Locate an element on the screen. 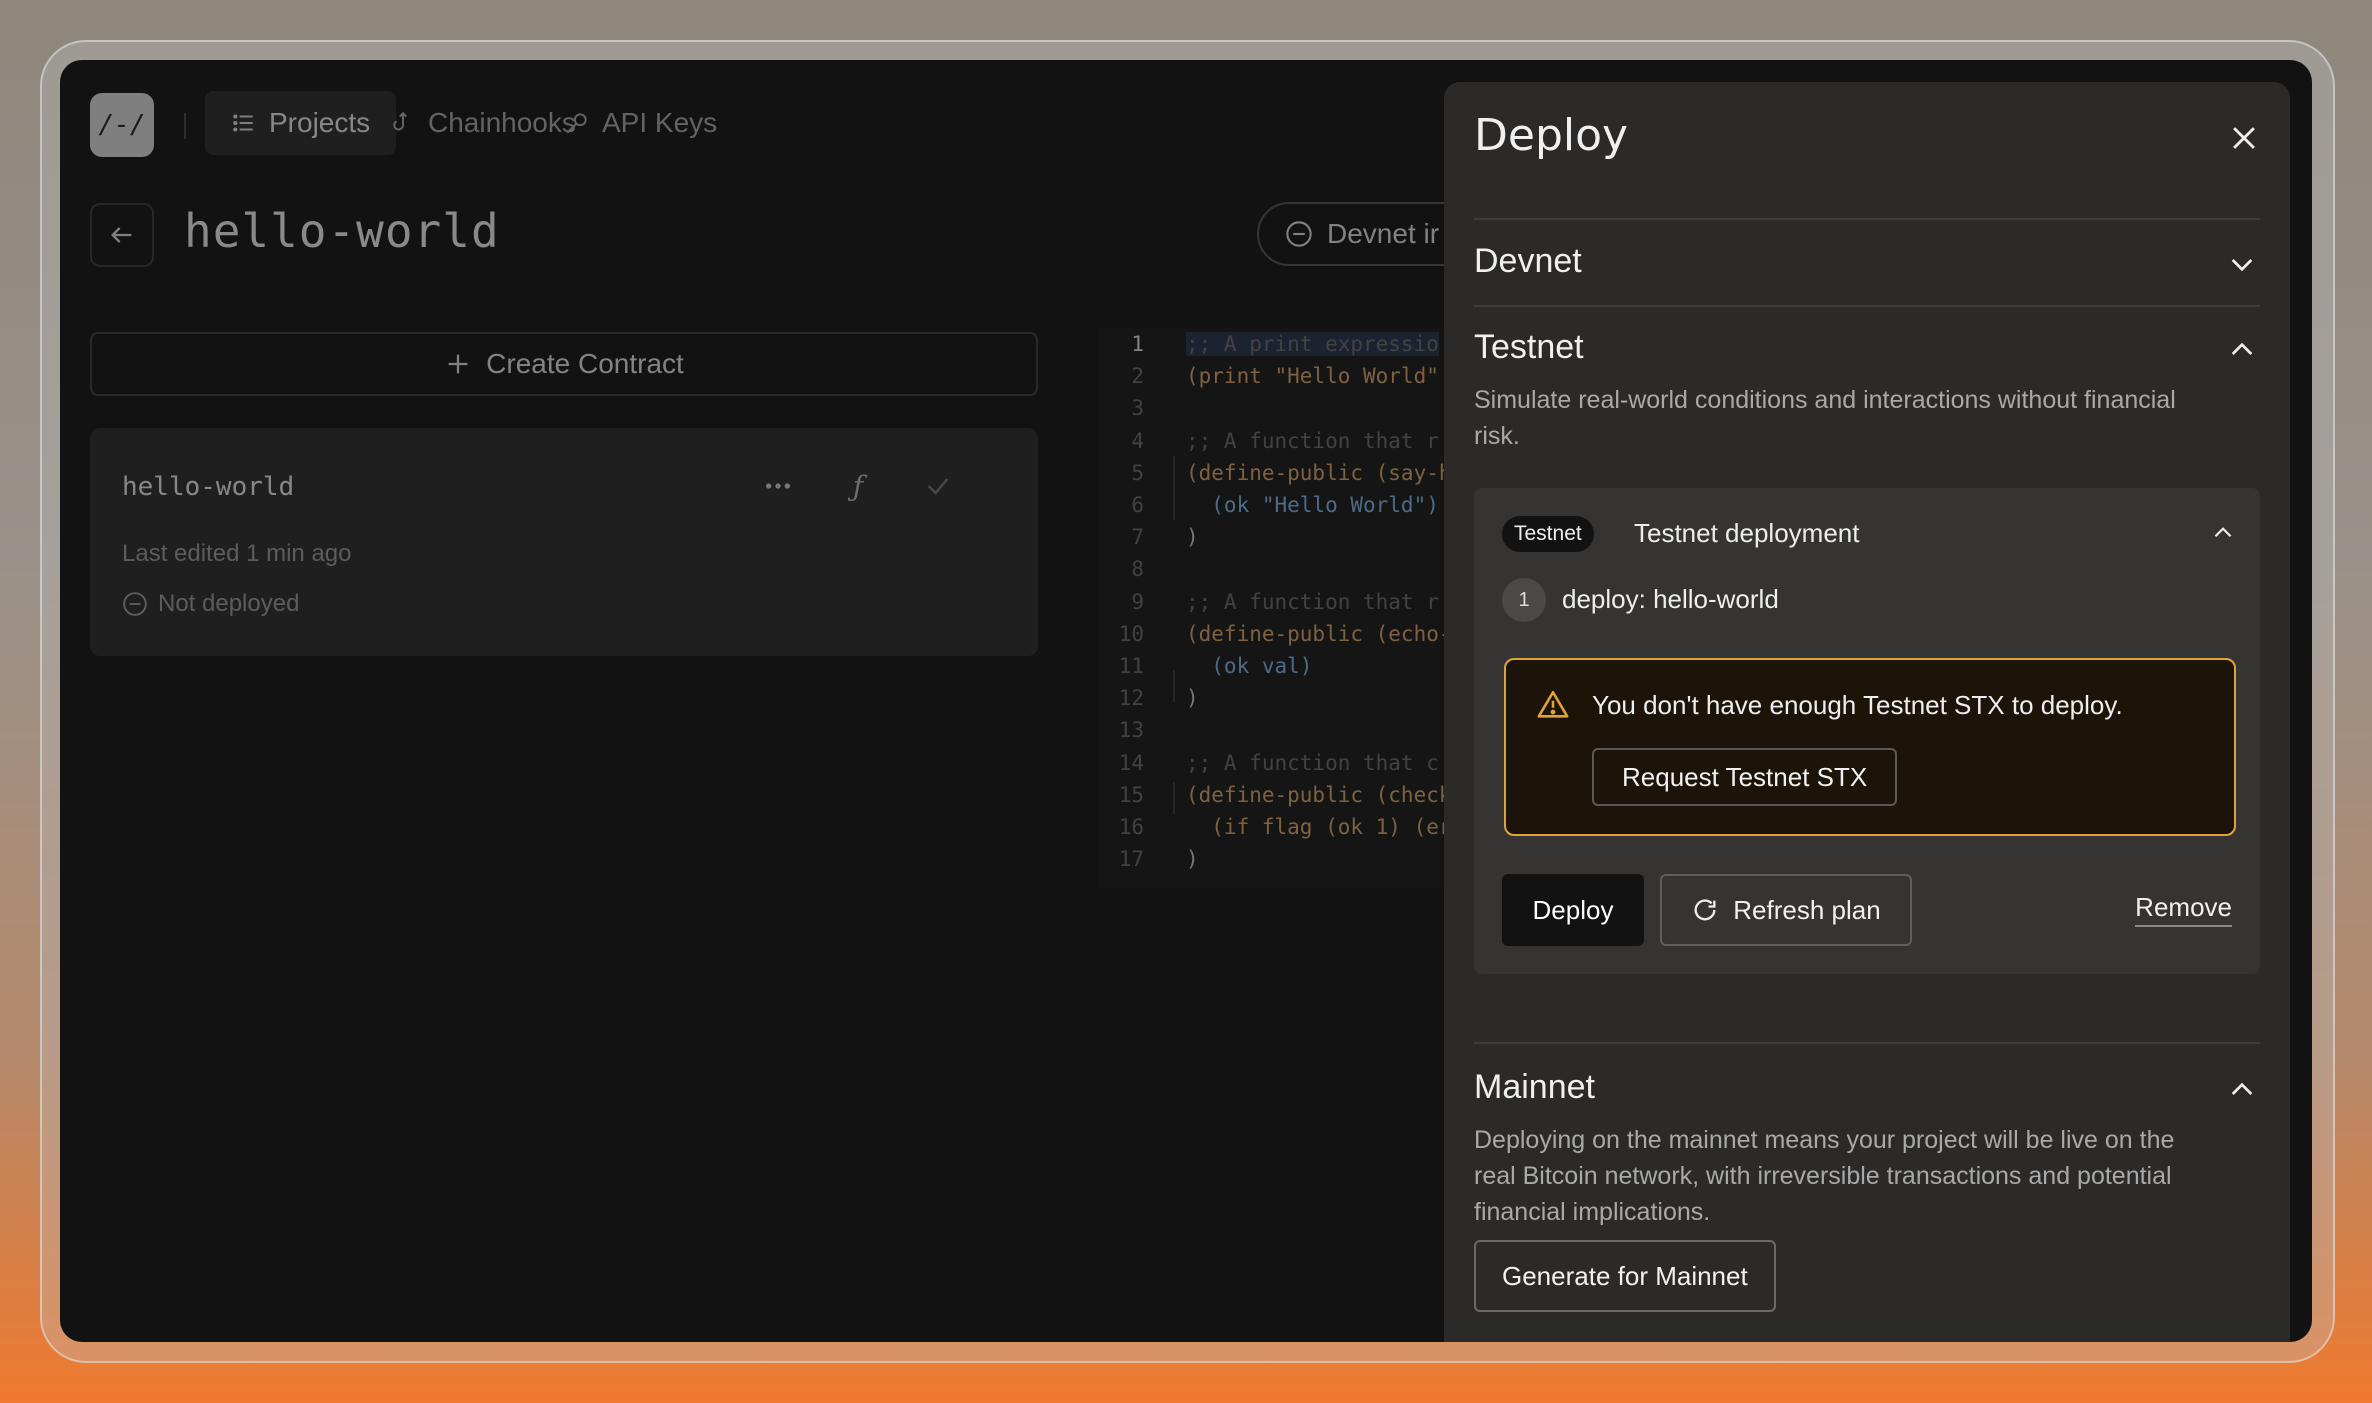 The height and width of the screenshot is (1403, 2372). nav-api-keys-label: API Keys is located at coordinates (660, 122).